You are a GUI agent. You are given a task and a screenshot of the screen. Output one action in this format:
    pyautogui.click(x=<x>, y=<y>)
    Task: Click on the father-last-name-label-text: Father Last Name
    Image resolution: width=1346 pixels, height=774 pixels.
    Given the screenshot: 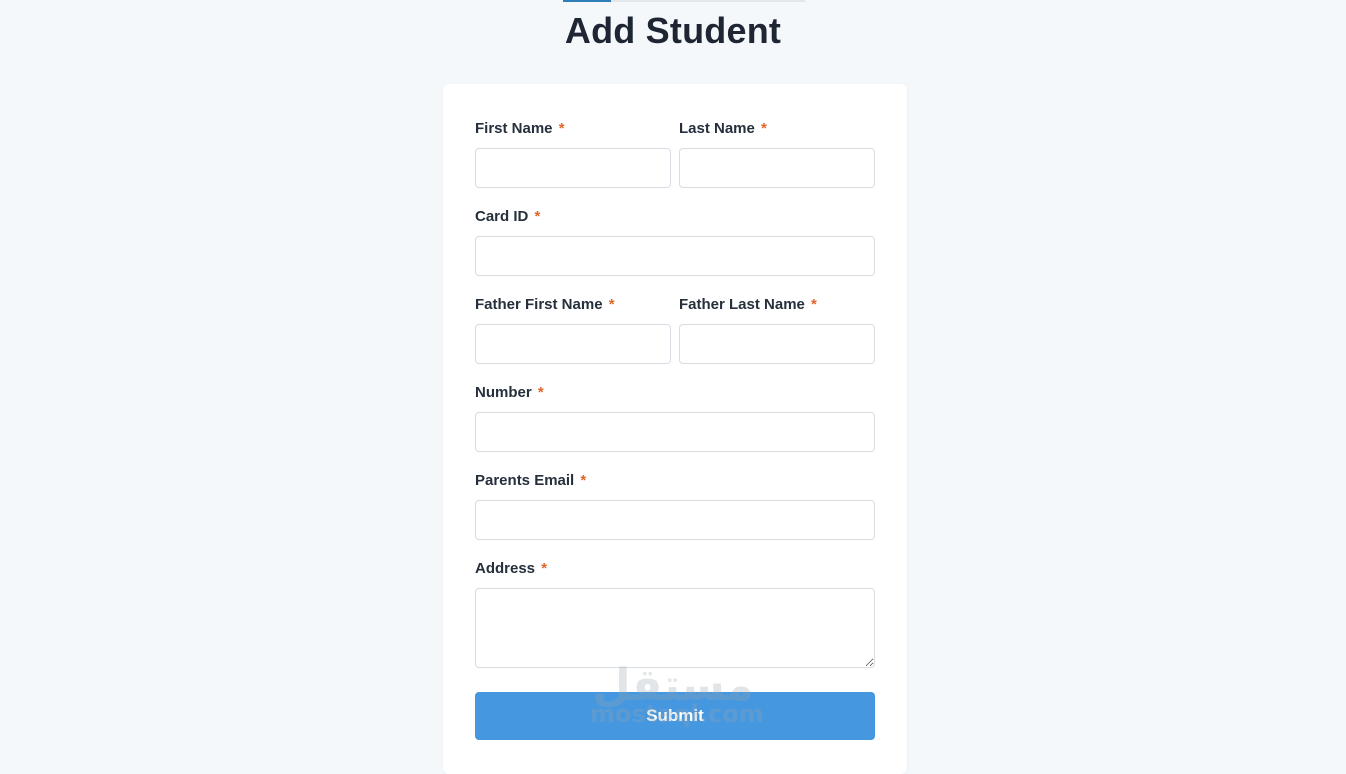 What is the action you would take?
    pyautogui.click(x=742, y=304)
    